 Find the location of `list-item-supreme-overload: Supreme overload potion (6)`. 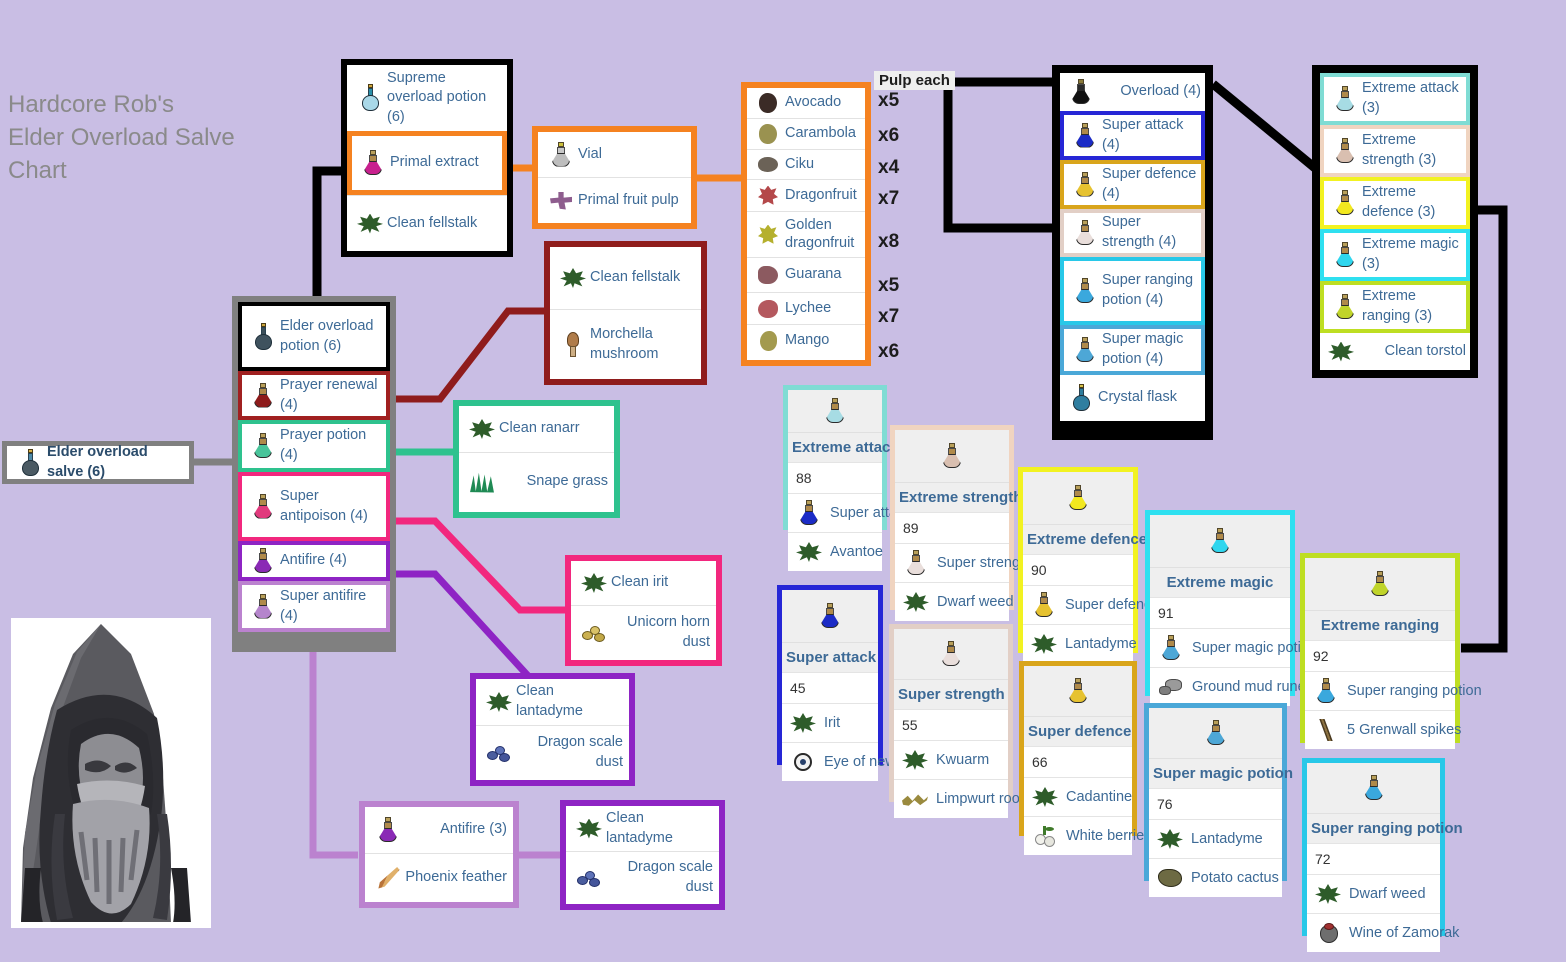

list-item-supreme-overload: Supreme overload potion (6) is located at coordinates (427, 98).